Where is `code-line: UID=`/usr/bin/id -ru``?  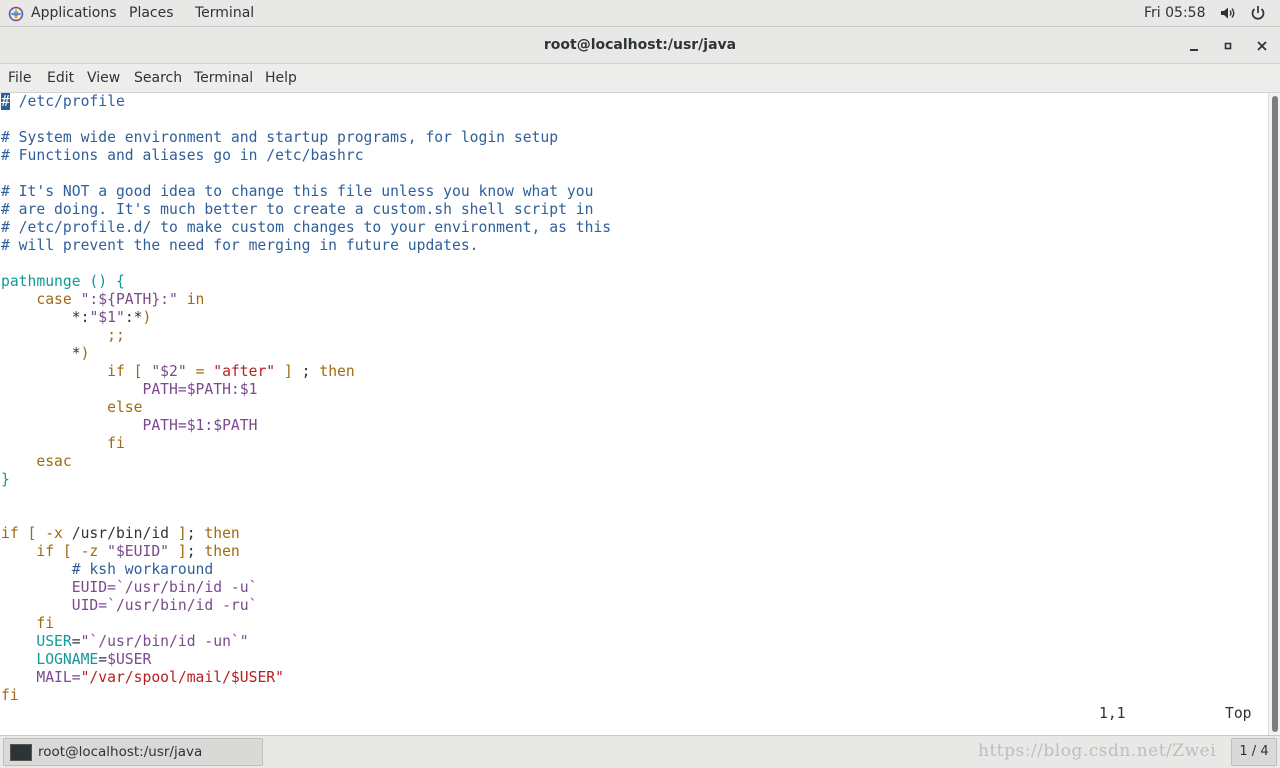 code-line: UID=`/usr/bin/id -ru` is located at coordinates (306, 606).